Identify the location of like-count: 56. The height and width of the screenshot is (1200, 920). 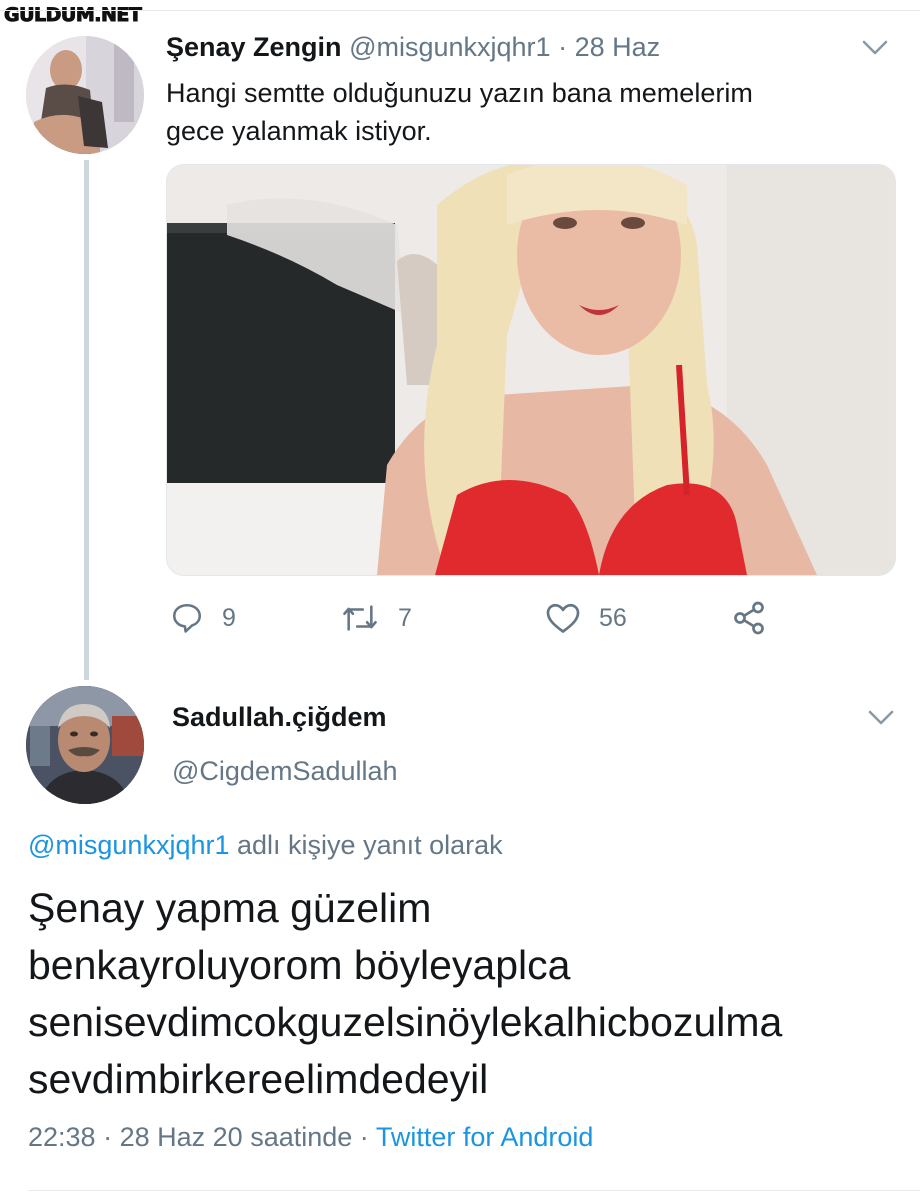
(613, 617).